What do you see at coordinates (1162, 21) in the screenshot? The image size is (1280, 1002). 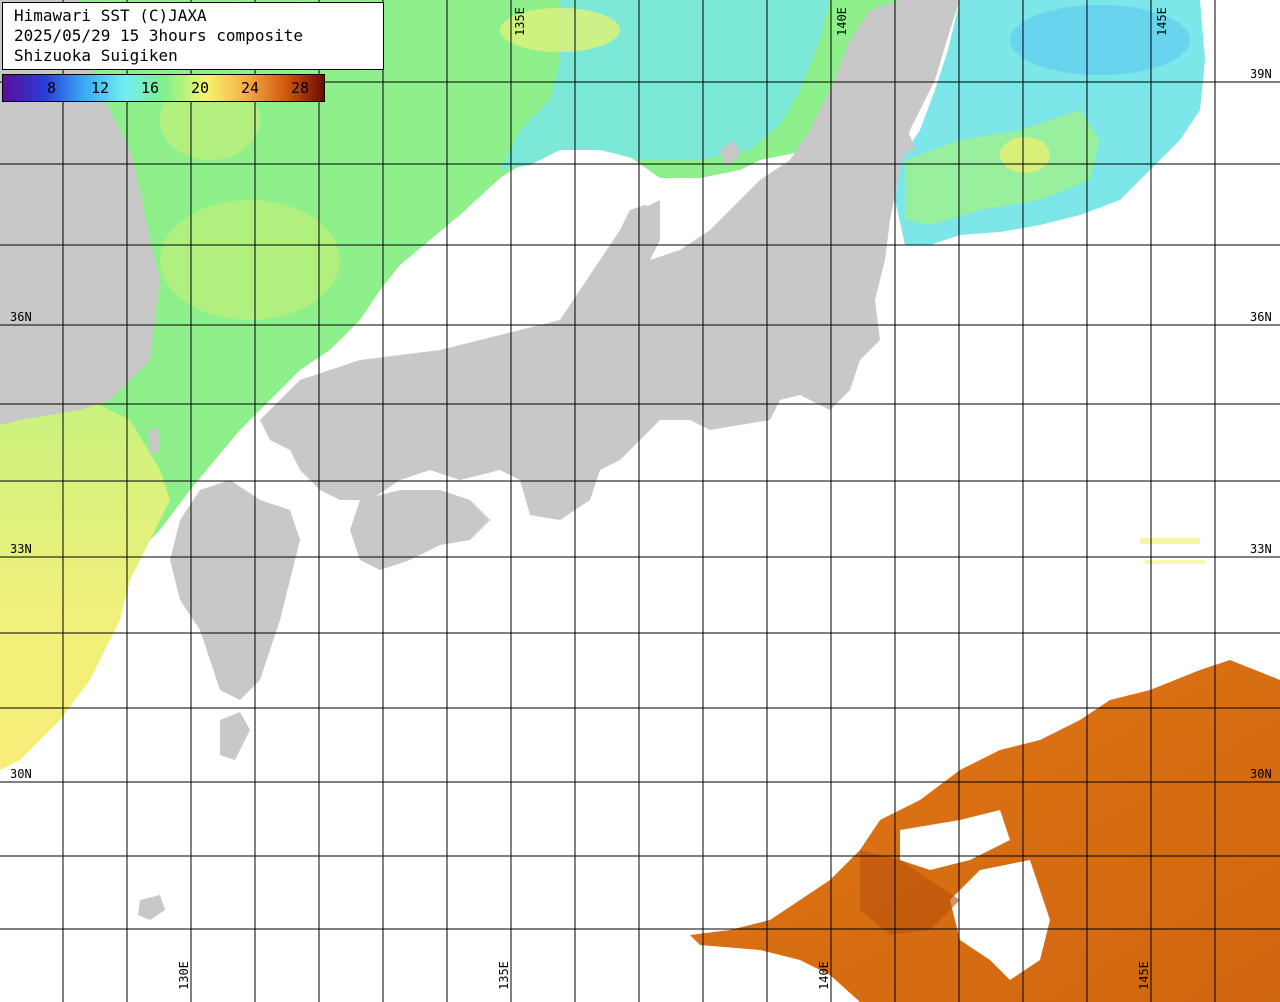 I see `lon-label-145e-top: 145E` at bounding box center [1162, 21].